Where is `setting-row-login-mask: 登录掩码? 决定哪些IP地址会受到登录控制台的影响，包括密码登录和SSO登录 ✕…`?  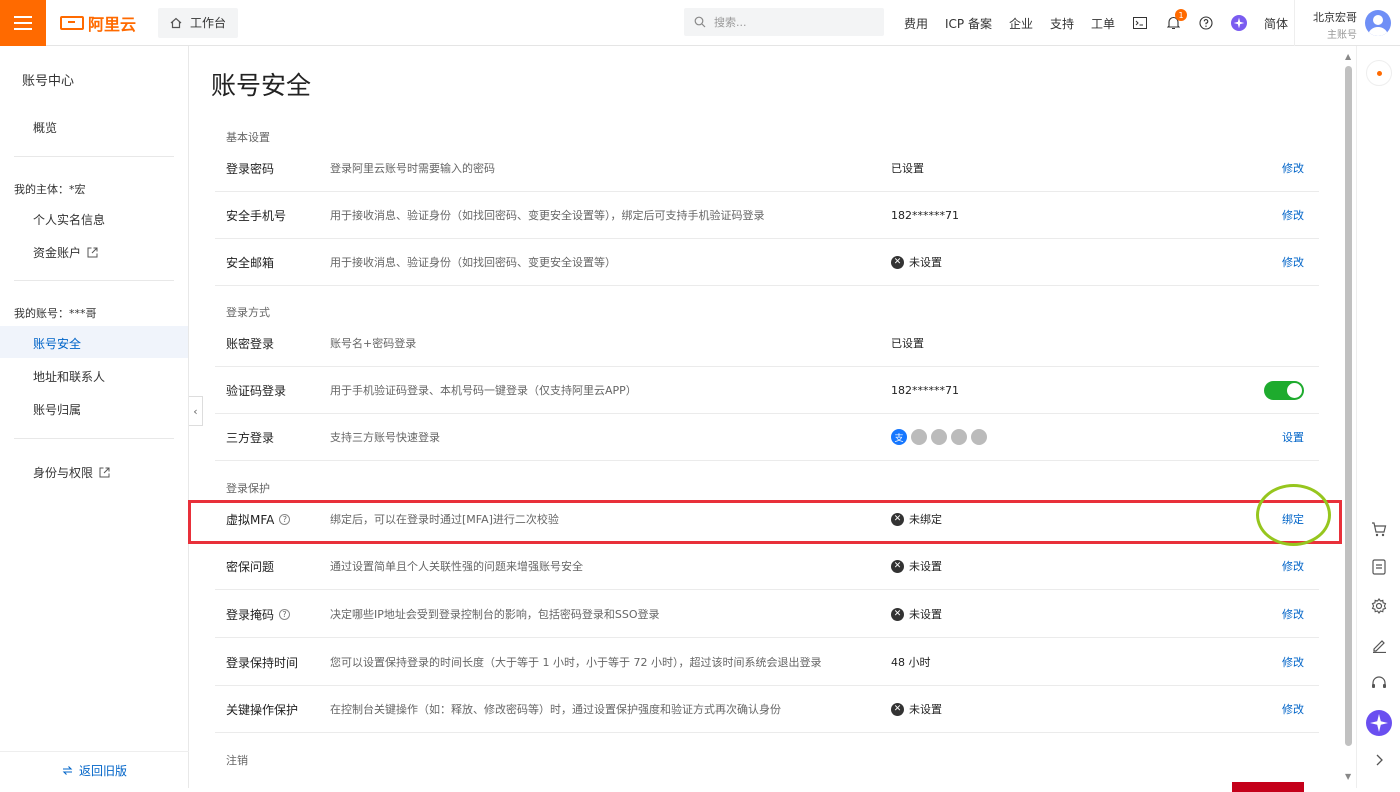 setting-row-login-mask: 登录掩码? 决定哪些IP地址会受到登录控制台的影响，包括密码登录和SSO登录 ✕… is located at coordinates (767, 614).